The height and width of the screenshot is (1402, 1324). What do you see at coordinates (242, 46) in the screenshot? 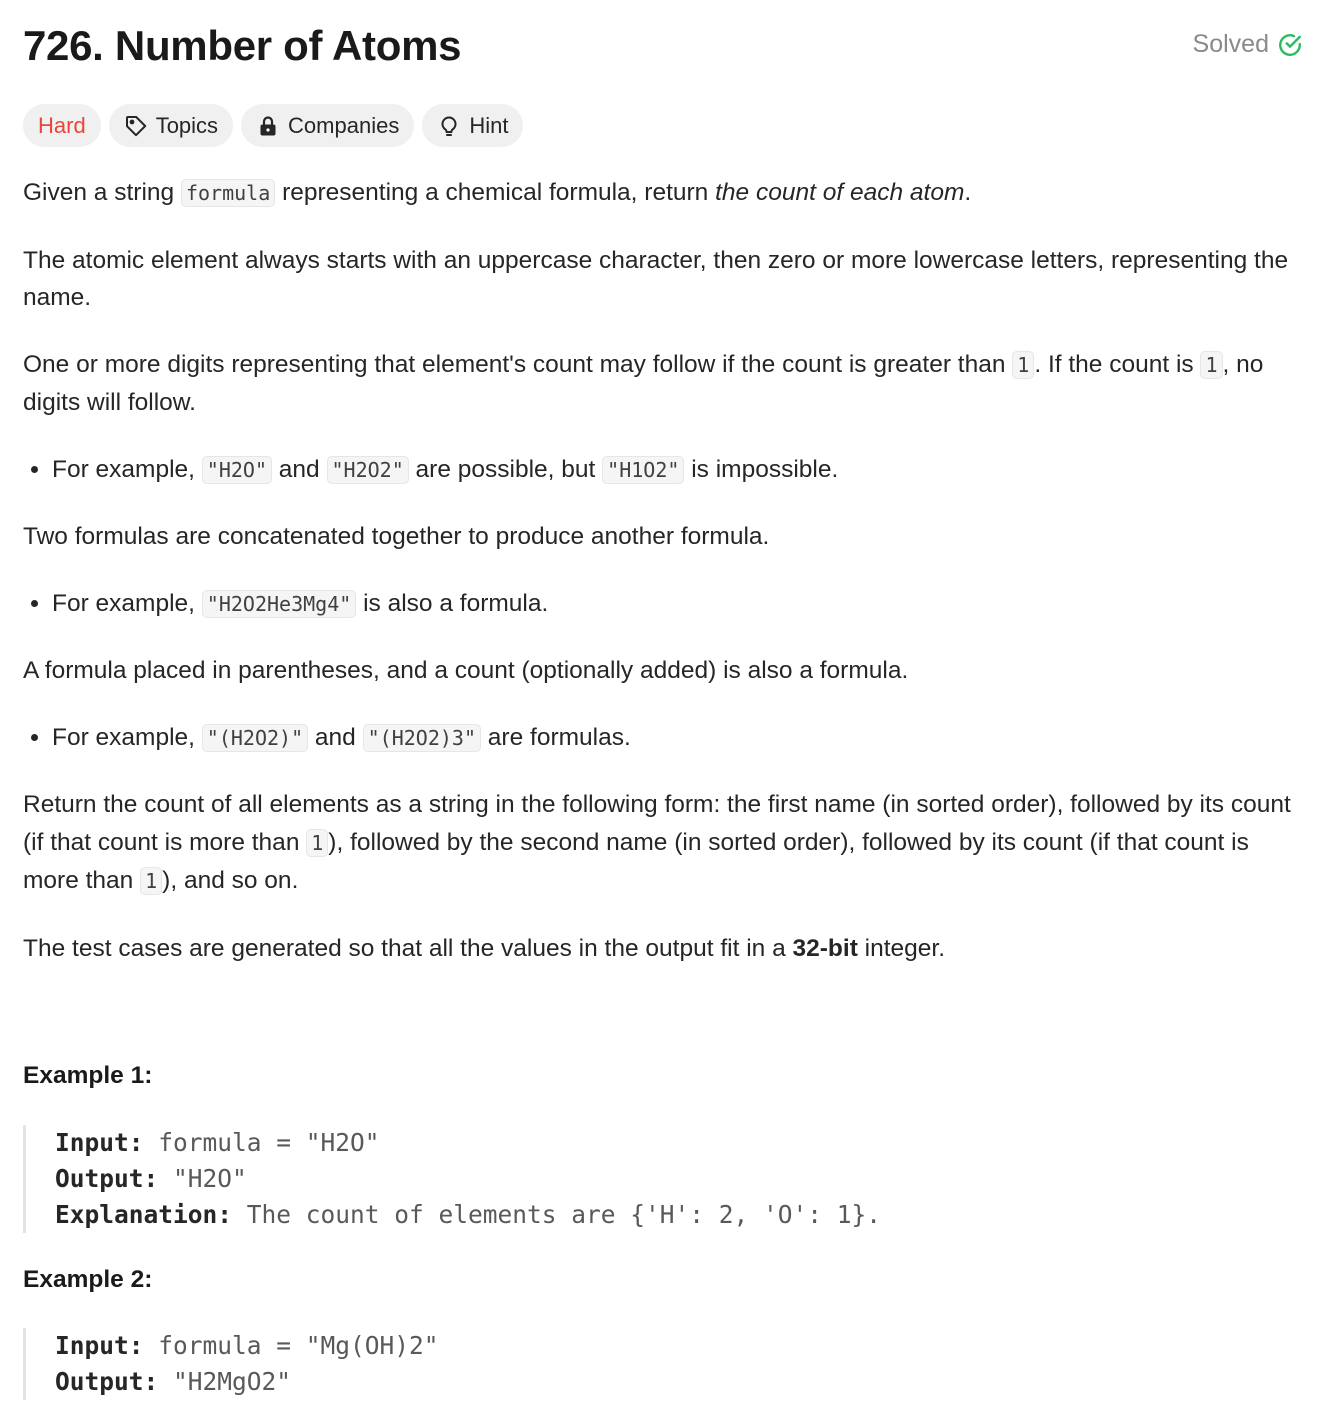
I see `problem-title: 726. Number of Atoms` at bounding box center [242, 46].